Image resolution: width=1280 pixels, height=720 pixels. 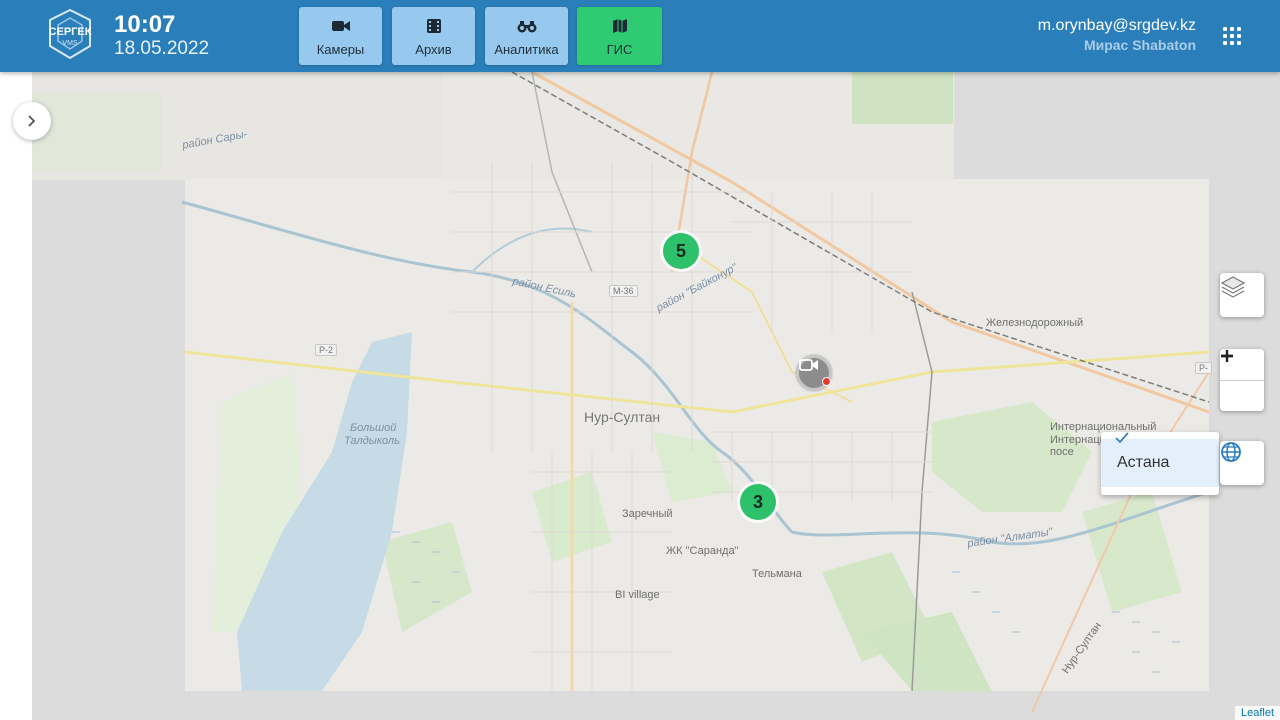 What do you see at coordinates (777, 574) in the screenshot?
I see `map-label-telmana: Тельмана` at bounding box center [777, 574].